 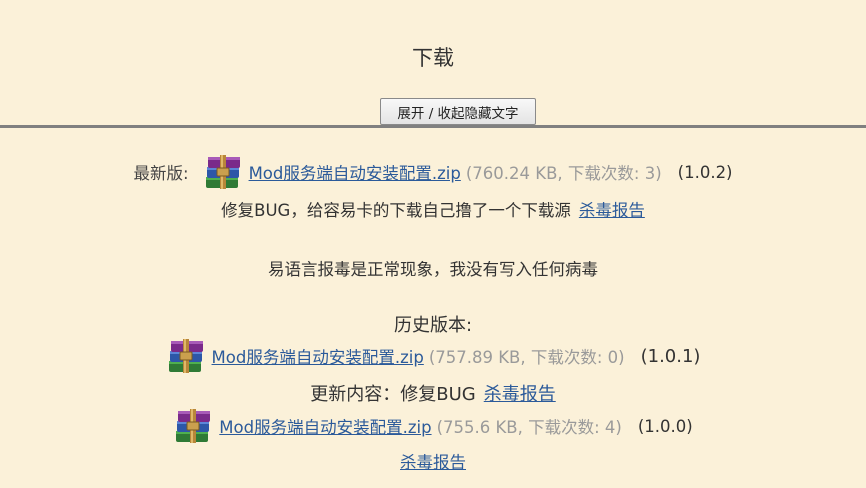 What do you see at coordinates (433, 126) in the screenshot?
I see `divider` at bounding box center [433, 126].